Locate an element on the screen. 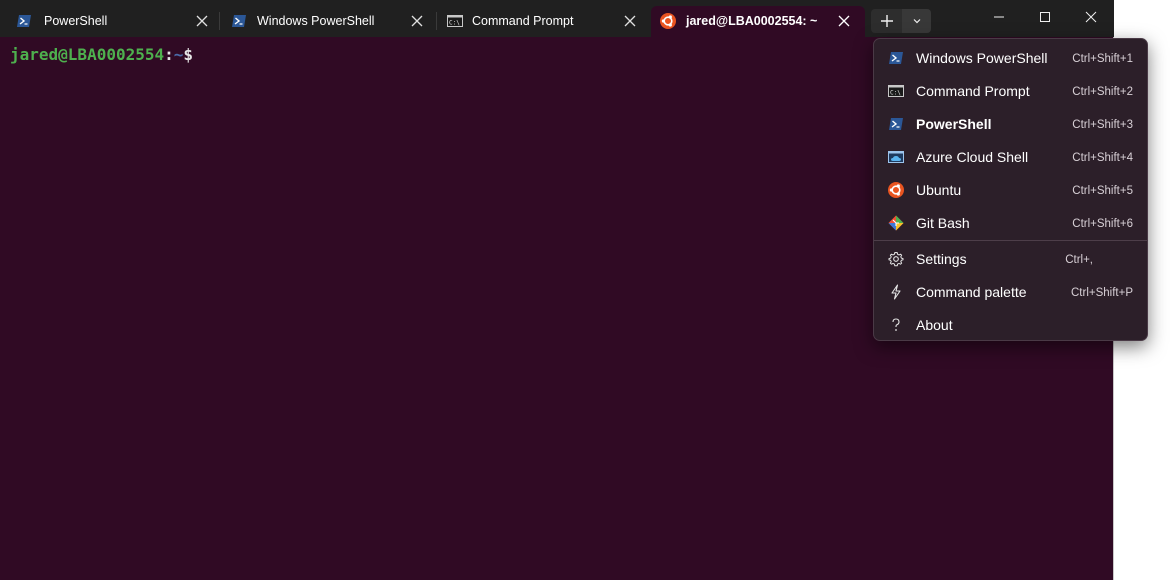 The width and height of the screenshot is (1174, 580). menu-item-about: About is located at coordinates (1010, 324).